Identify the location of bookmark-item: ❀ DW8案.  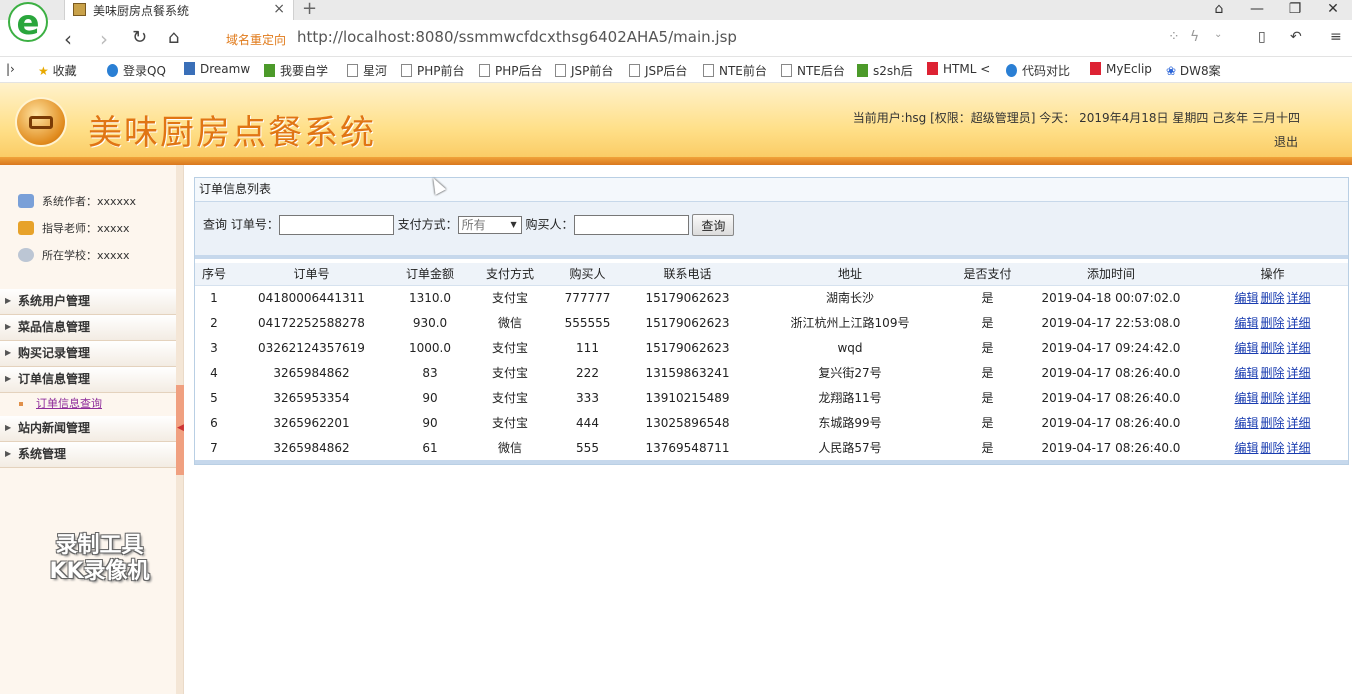
(1193, 70).